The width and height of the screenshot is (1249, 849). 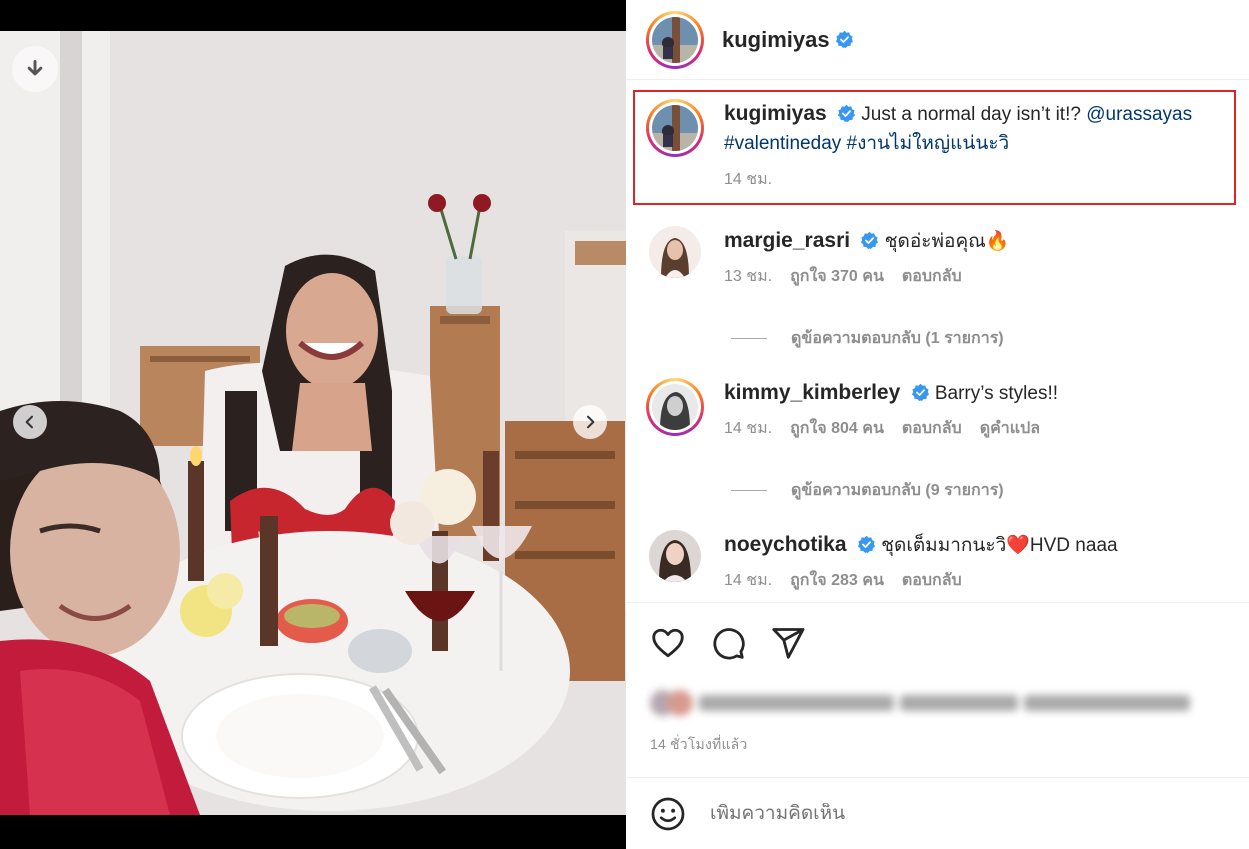 What do you see at coordinates (788, 643) in the screenshot?
I see `share-icon` at bounding box center [788, 643].